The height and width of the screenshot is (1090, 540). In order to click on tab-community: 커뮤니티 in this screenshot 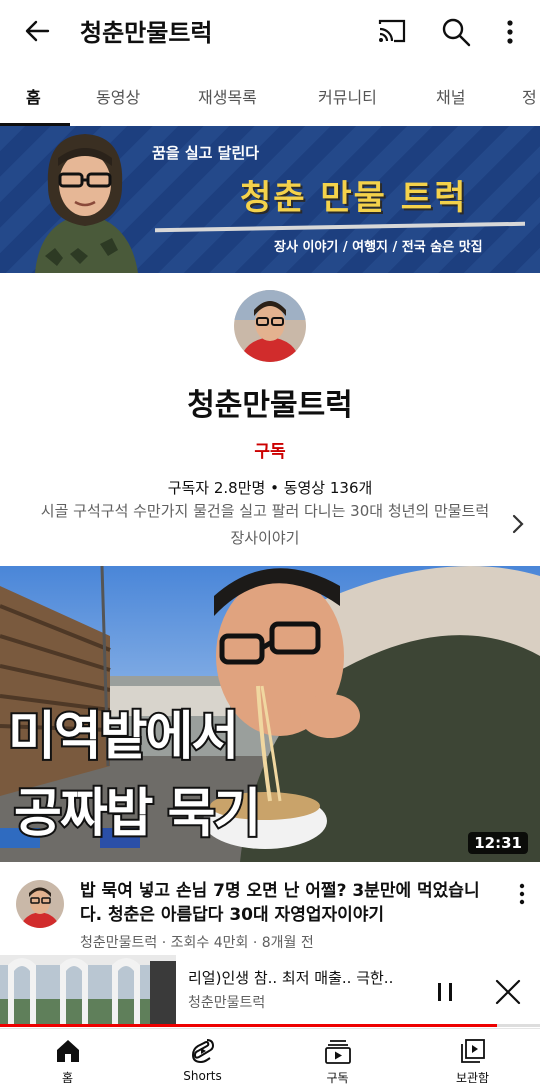, I will do `click(347, 96)`.